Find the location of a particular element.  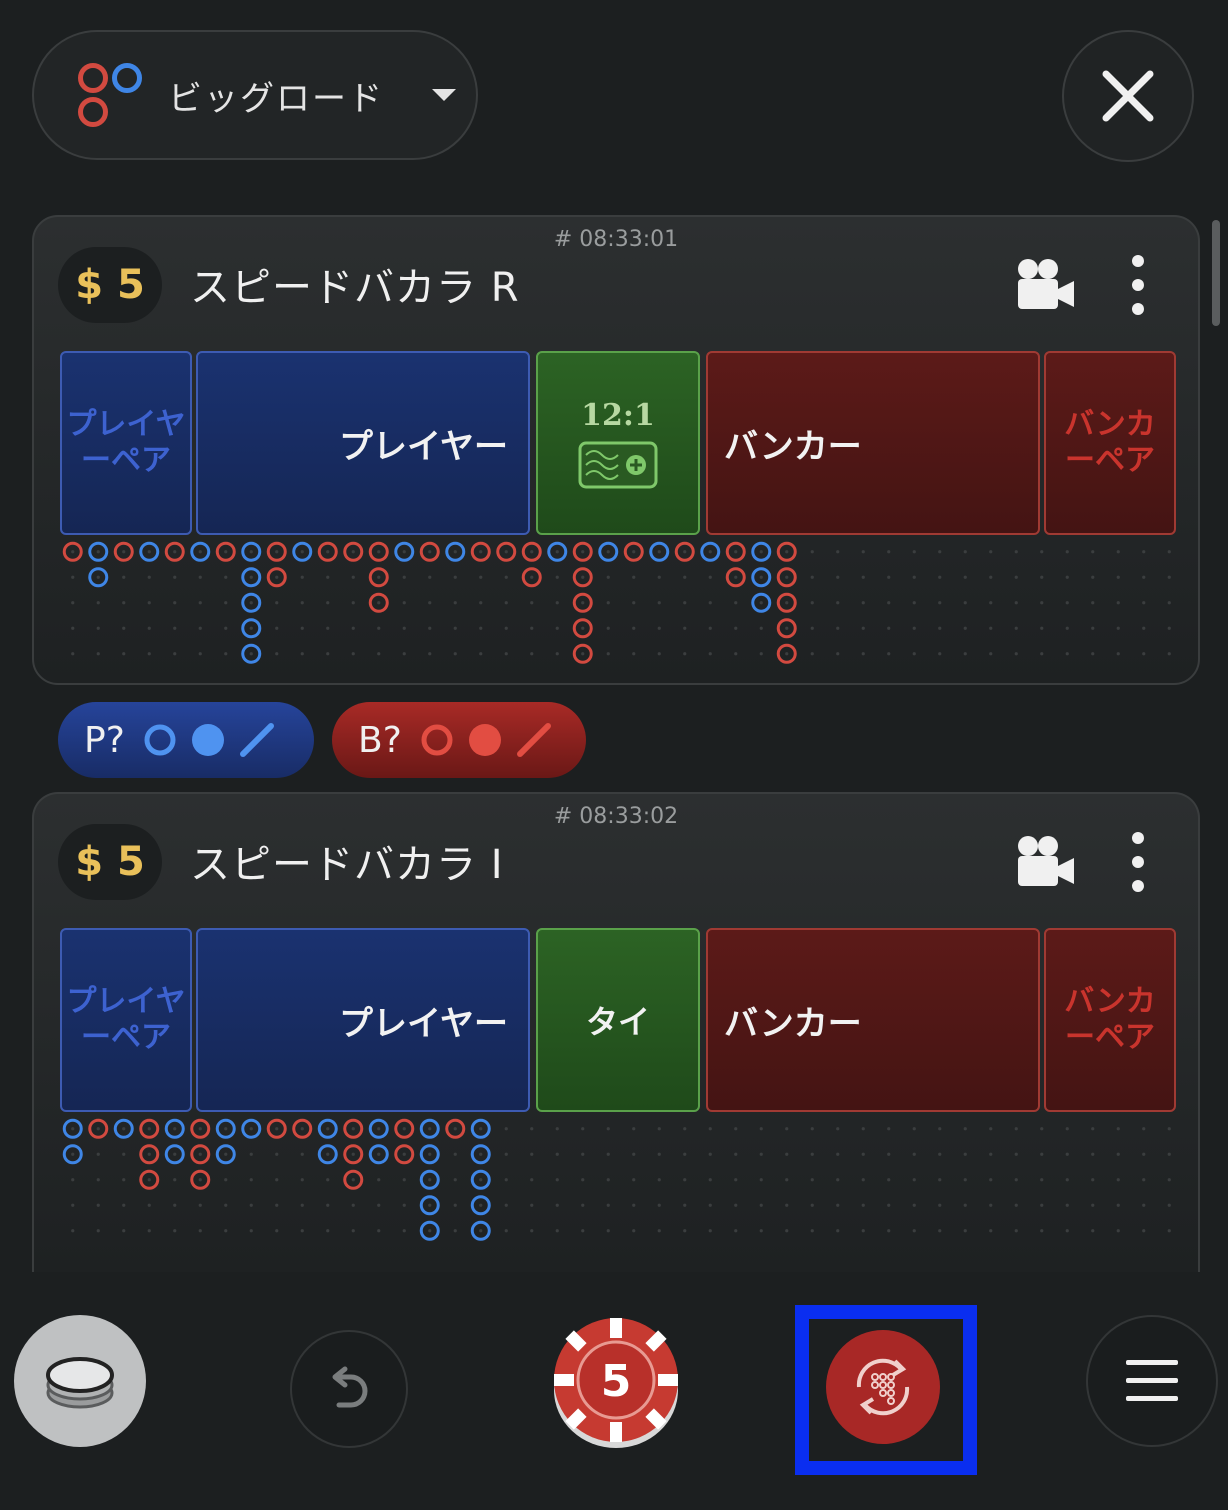

repeat-icon is located at coordinates (883, 1387).